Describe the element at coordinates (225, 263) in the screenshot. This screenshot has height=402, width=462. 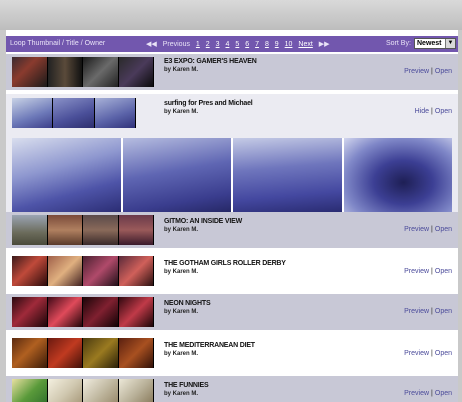
I see `item-title: THE GOTHAM GIRLS ROLLER DERBY` at that location.